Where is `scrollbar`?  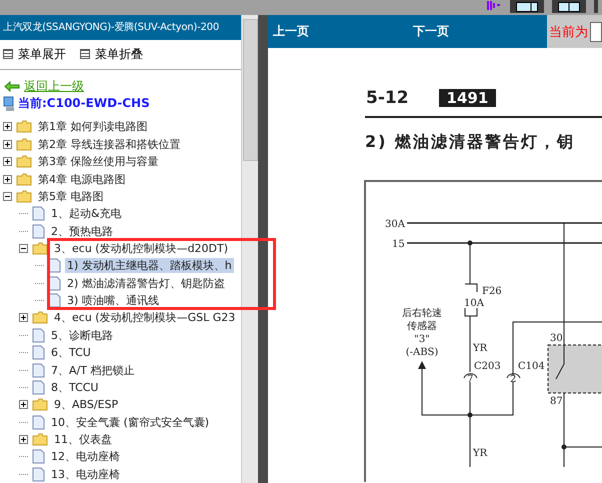
scrollbar is located at coordinates (249, 249).